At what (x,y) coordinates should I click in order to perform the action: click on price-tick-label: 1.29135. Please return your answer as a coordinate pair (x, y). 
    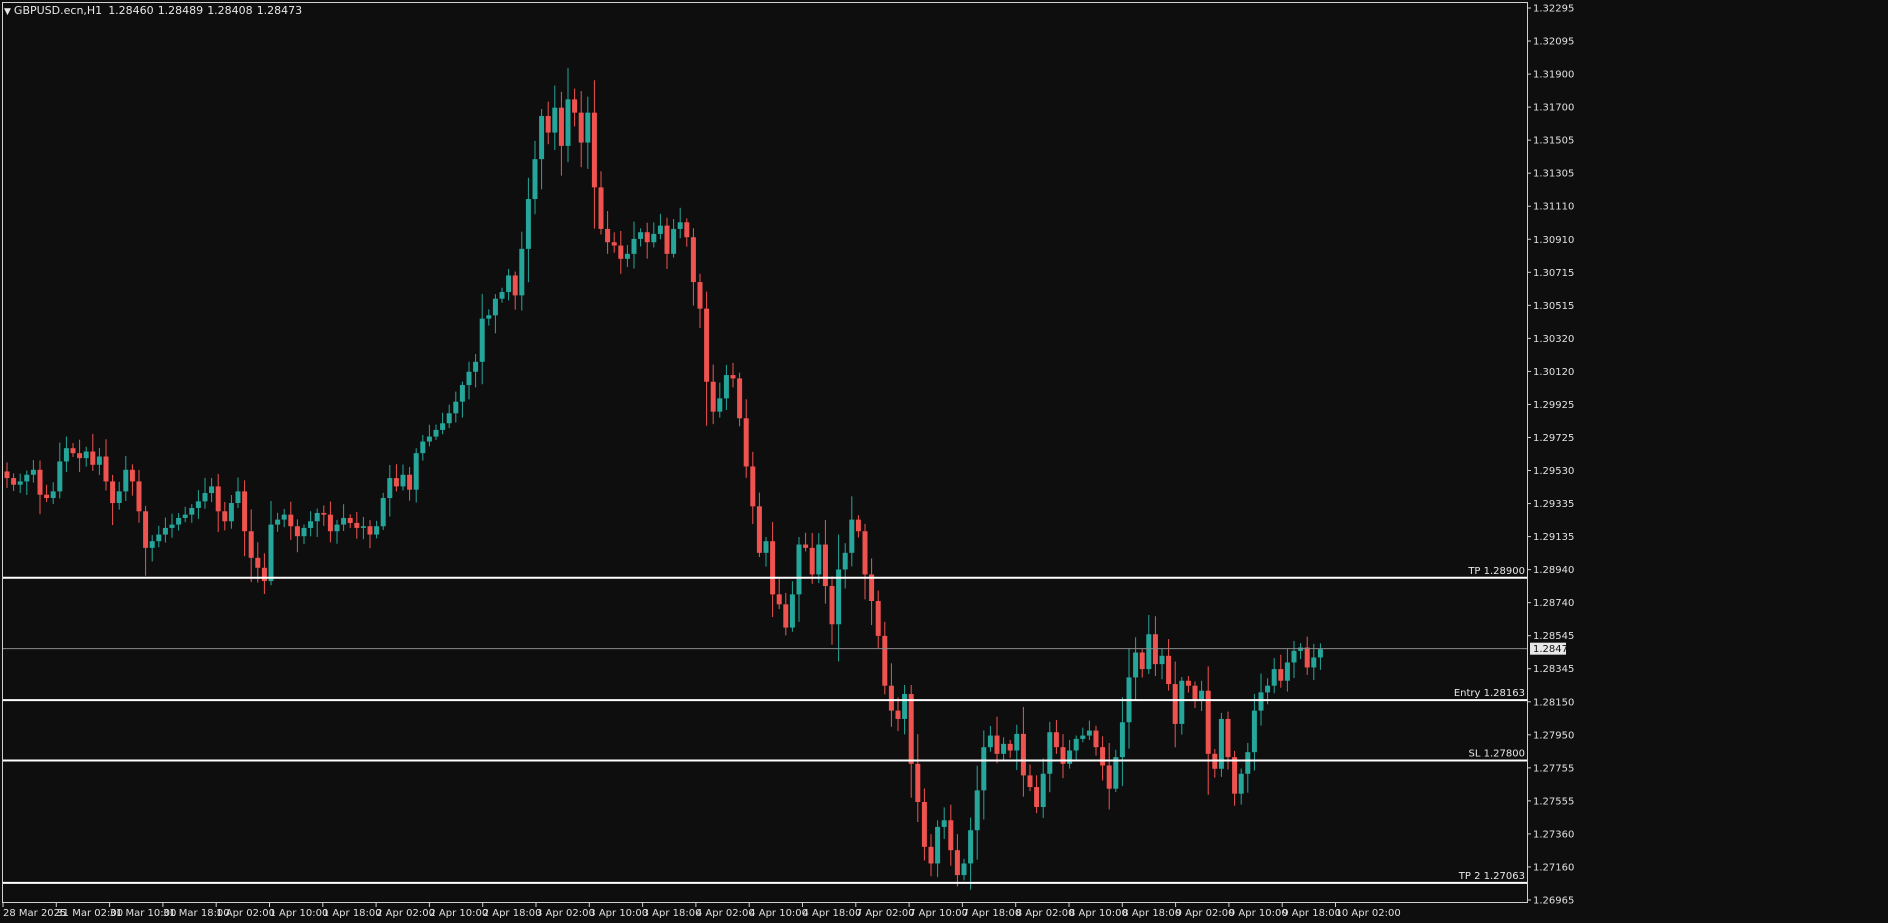
    Looking at the image, I should click on (1553, 537).